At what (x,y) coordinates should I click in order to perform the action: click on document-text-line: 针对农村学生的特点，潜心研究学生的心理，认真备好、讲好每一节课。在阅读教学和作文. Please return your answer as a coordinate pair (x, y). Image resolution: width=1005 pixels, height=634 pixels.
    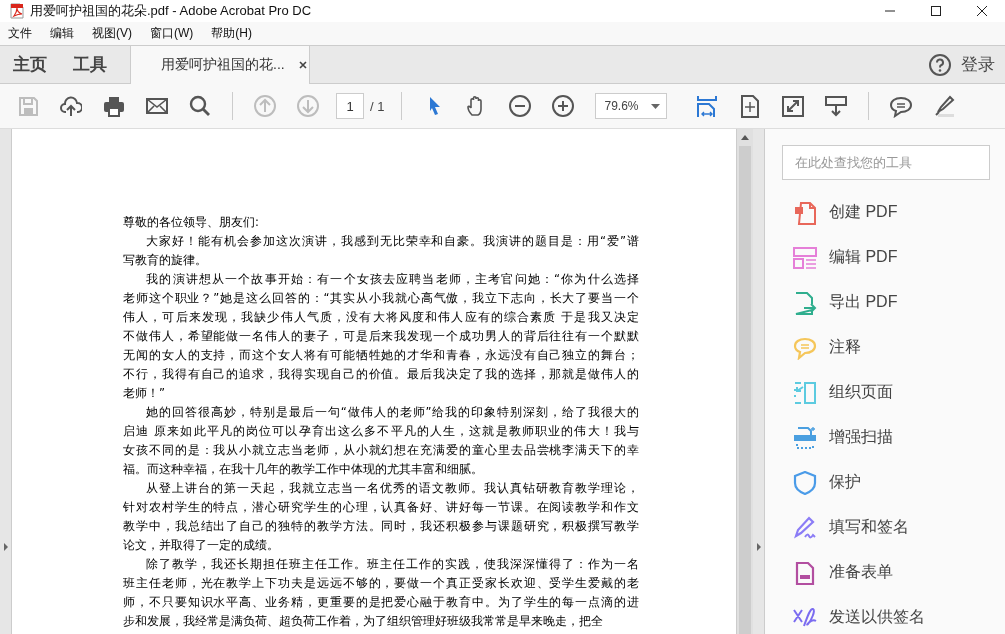
    Looking at the image, I should click on (381, 507).